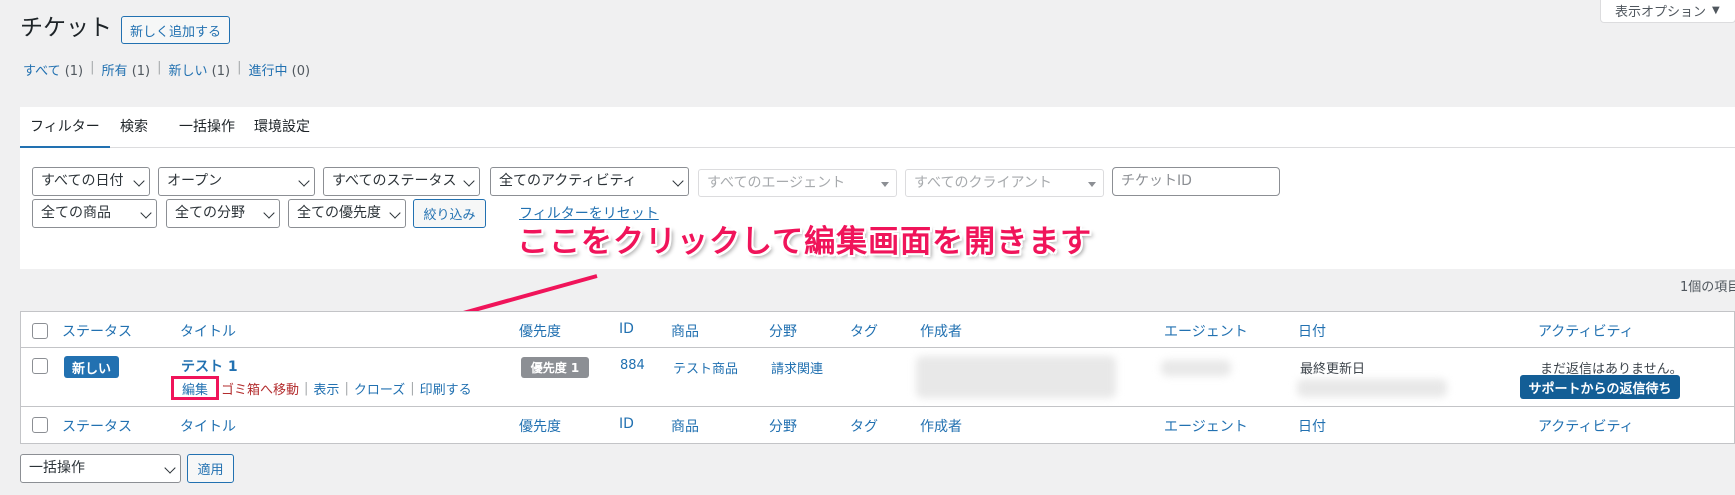 This screenshot has height=495, width=1735. Describe the element at coordinates (379, 388) in the screenshot. I see `close-link: クローズ` at that location.